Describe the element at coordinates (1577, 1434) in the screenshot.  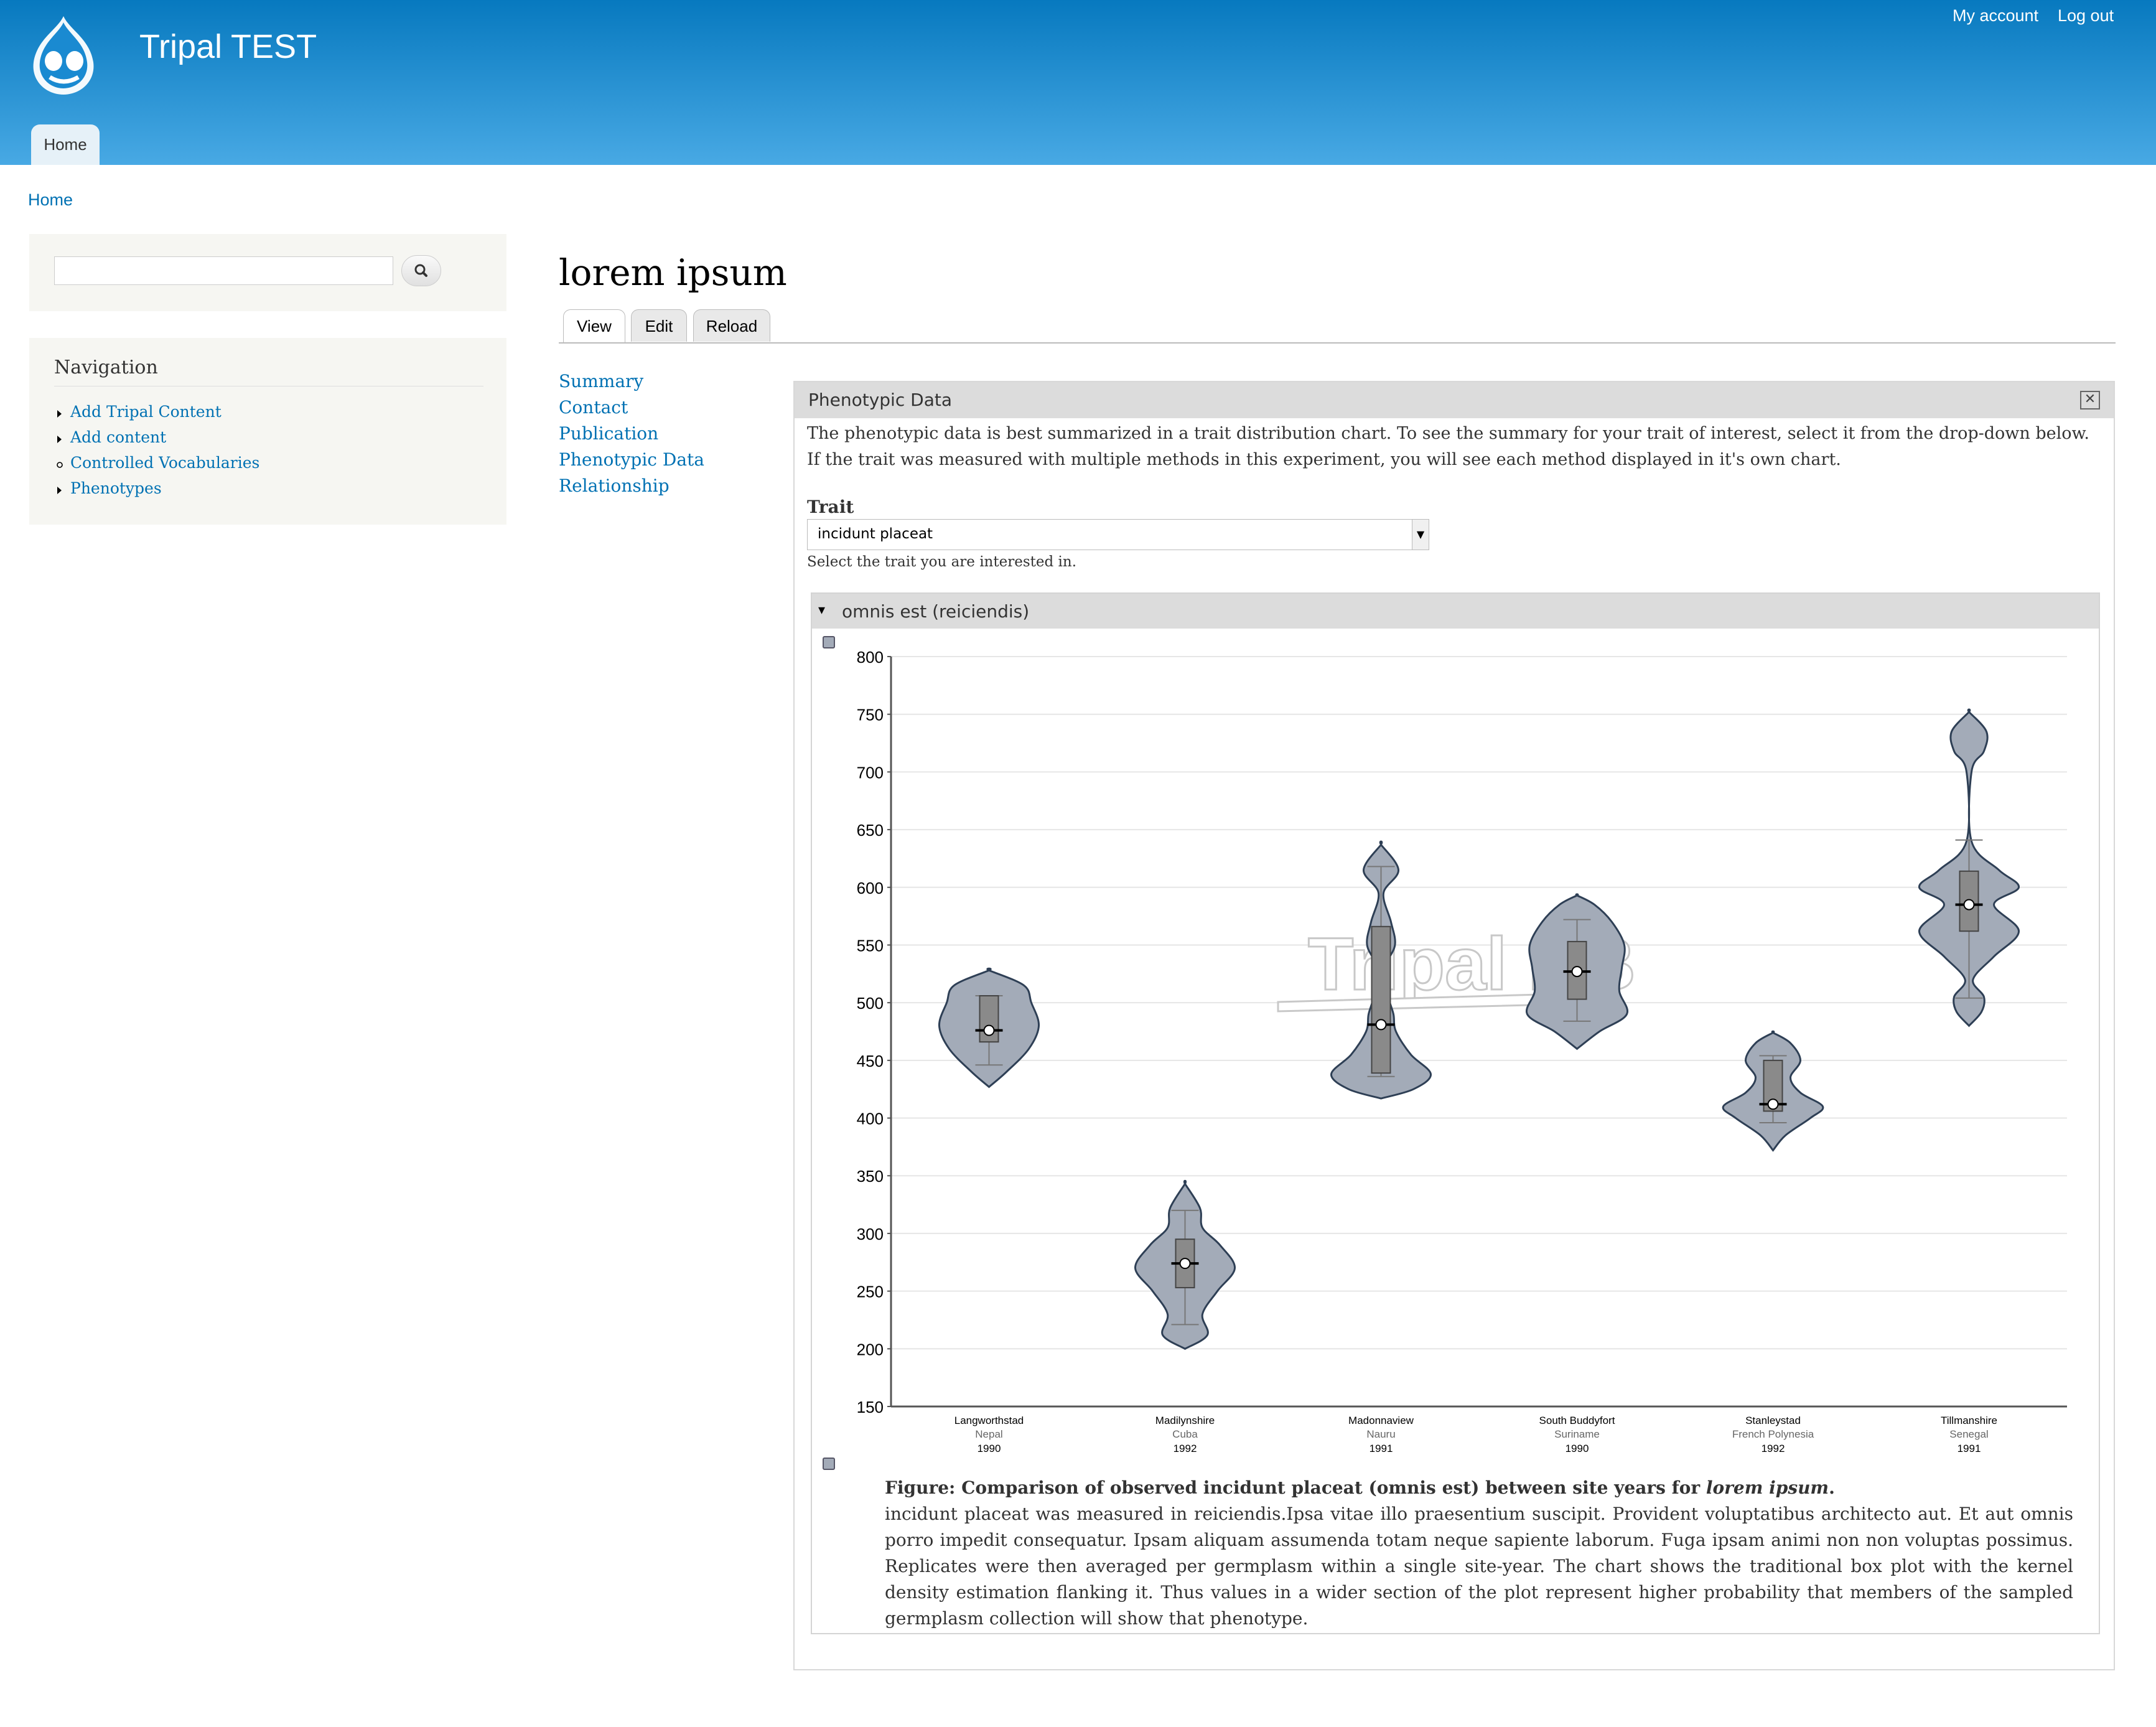
I see `x-label-country: Suriname` at that location.